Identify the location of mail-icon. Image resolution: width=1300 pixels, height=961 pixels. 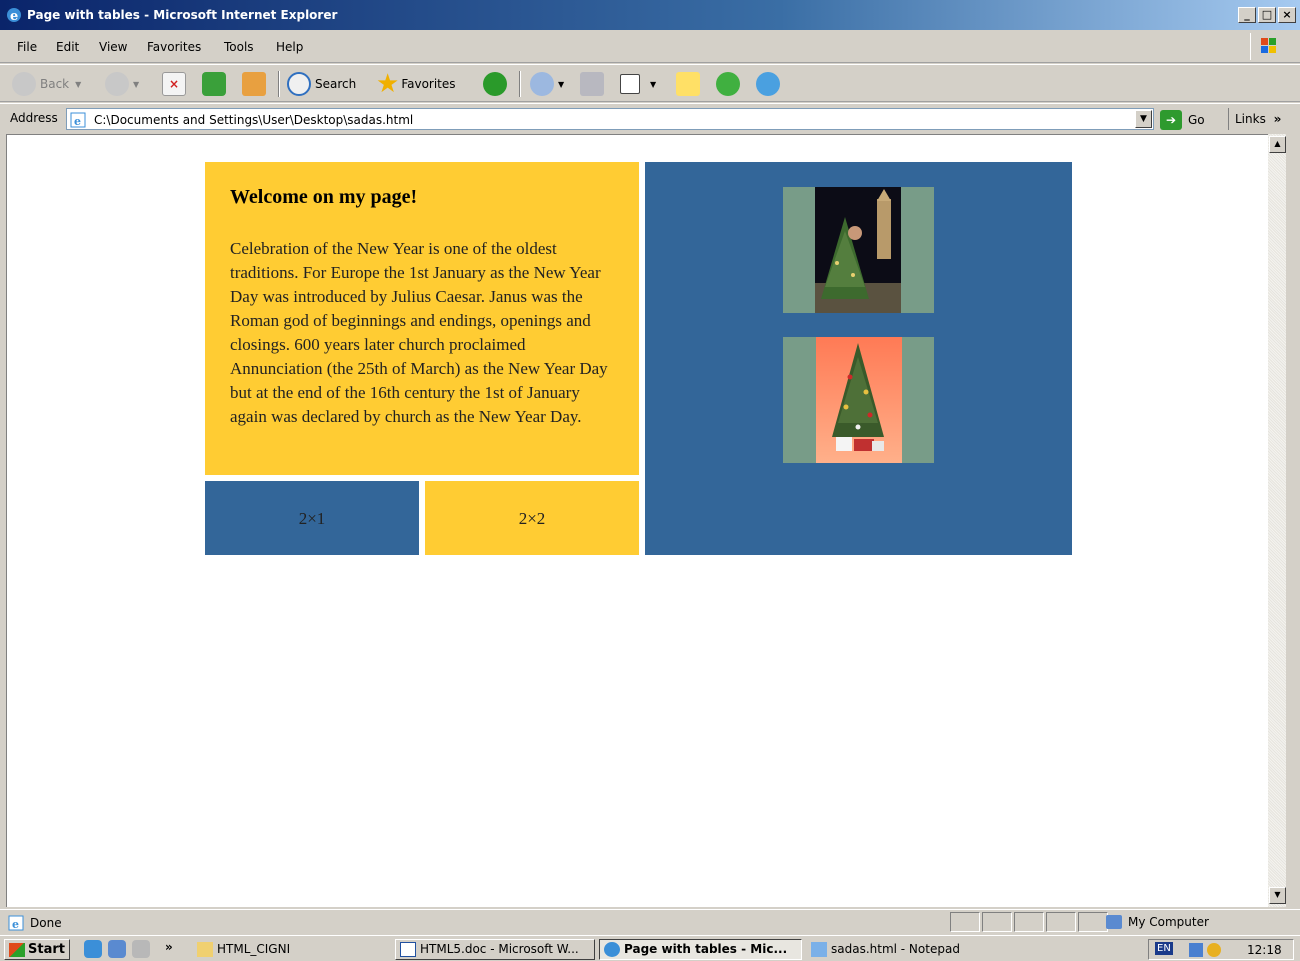
(542, 84).